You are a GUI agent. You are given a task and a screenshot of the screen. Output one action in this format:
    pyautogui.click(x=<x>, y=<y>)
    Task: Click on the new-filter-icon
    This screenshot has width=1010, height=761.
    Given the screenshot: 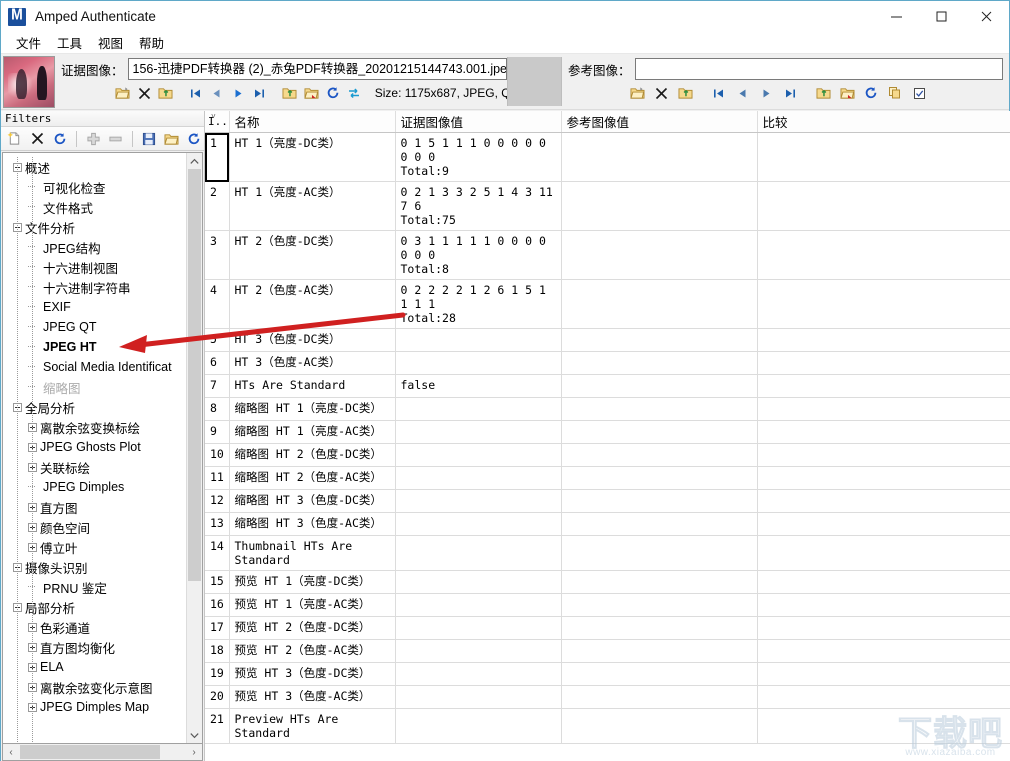 What is the action you would take?
    pyautogui.click(x=15, y=139)
    